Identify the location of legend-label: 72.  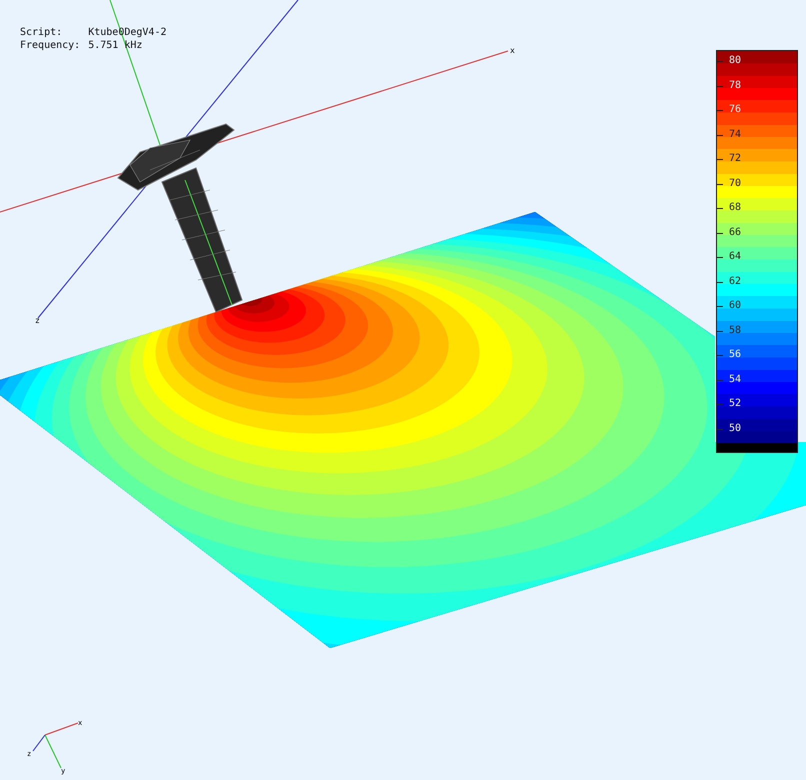
(735, 159).